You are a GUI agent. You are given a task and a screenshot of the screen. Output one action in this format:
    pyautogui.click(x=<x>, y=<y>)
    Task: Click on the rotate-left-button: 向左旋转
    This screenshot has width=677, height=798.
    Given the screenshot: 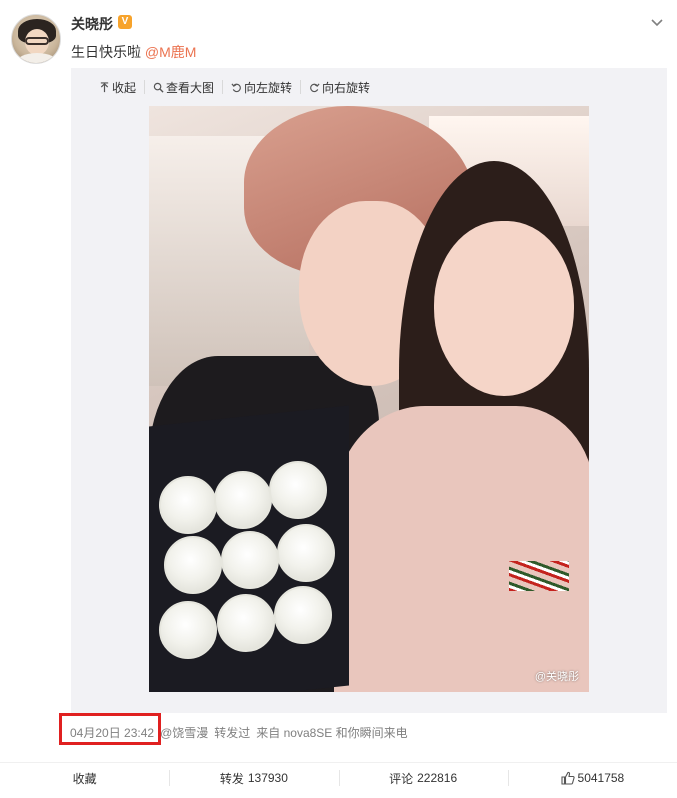 What is the action you would take?
    pyautogui.click(x=262, y=87)
    